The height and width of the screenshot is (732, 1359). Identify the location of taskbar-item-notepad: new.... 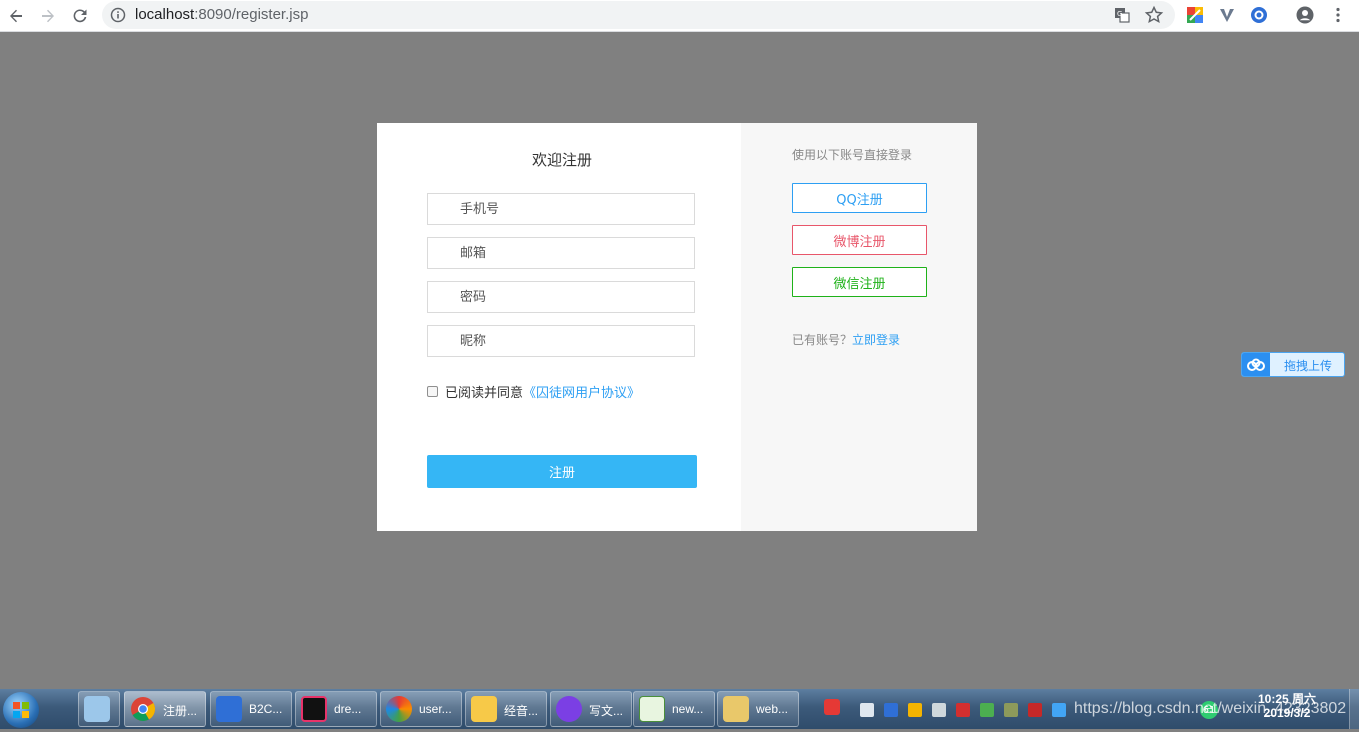
(674, 709).